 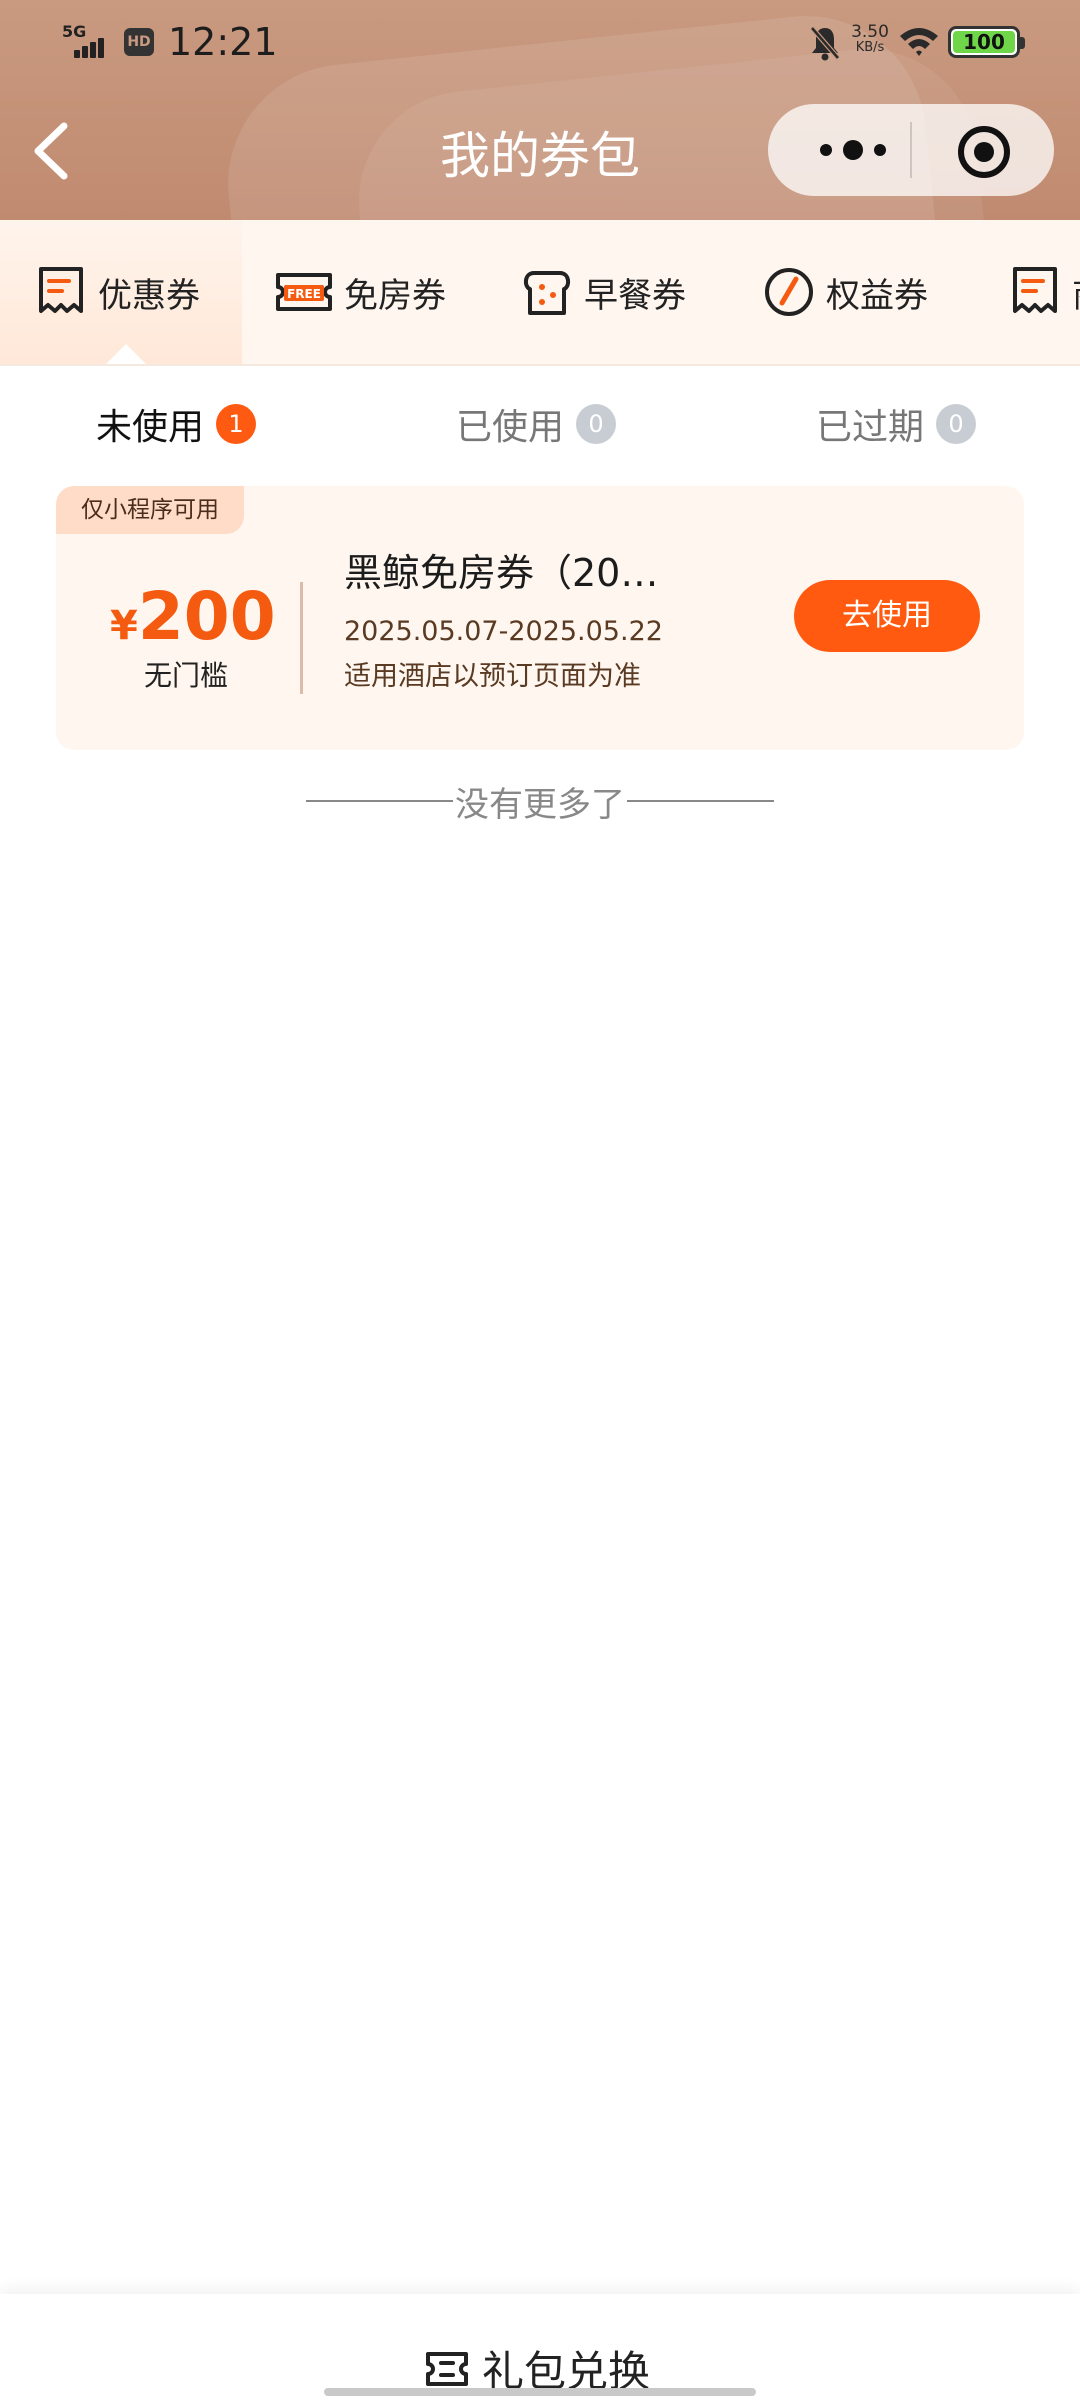 I want to click on list-end-text: 没有更多了, so click(x=540, y=804).